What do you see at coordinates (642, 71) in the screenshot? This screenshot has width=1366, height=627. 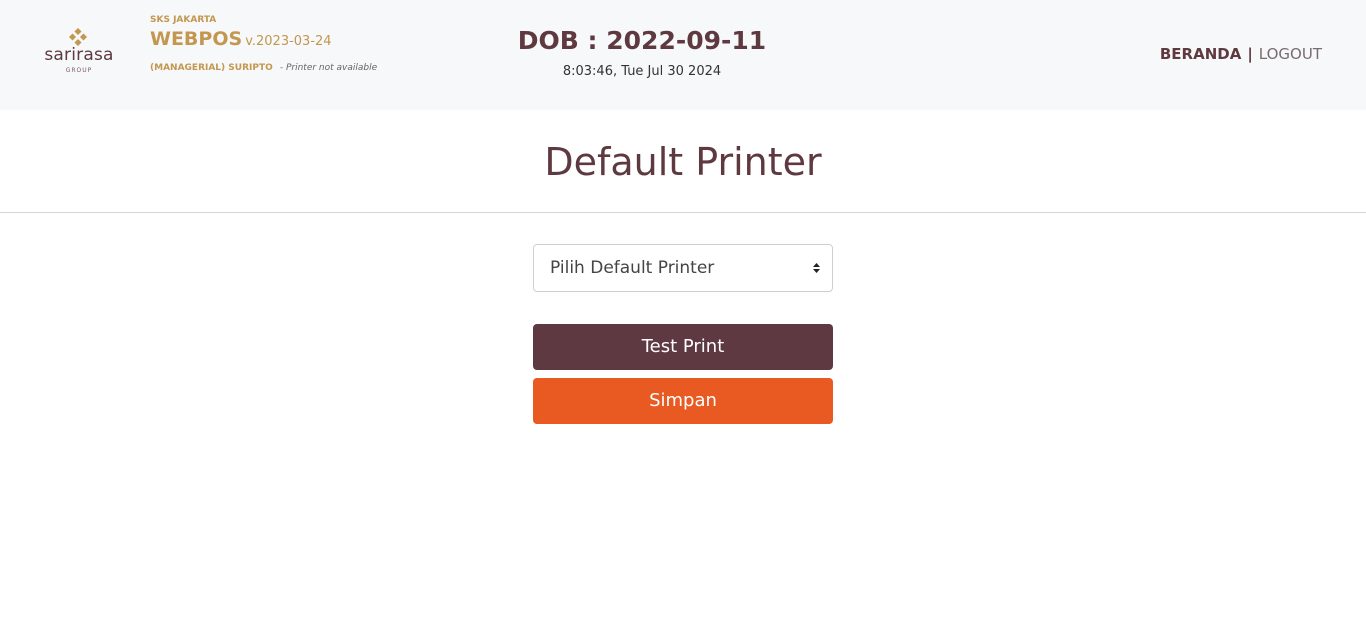 I see `clock: 8:03:46, Tue Jul 30 2024` at bounding box center [642, 71].